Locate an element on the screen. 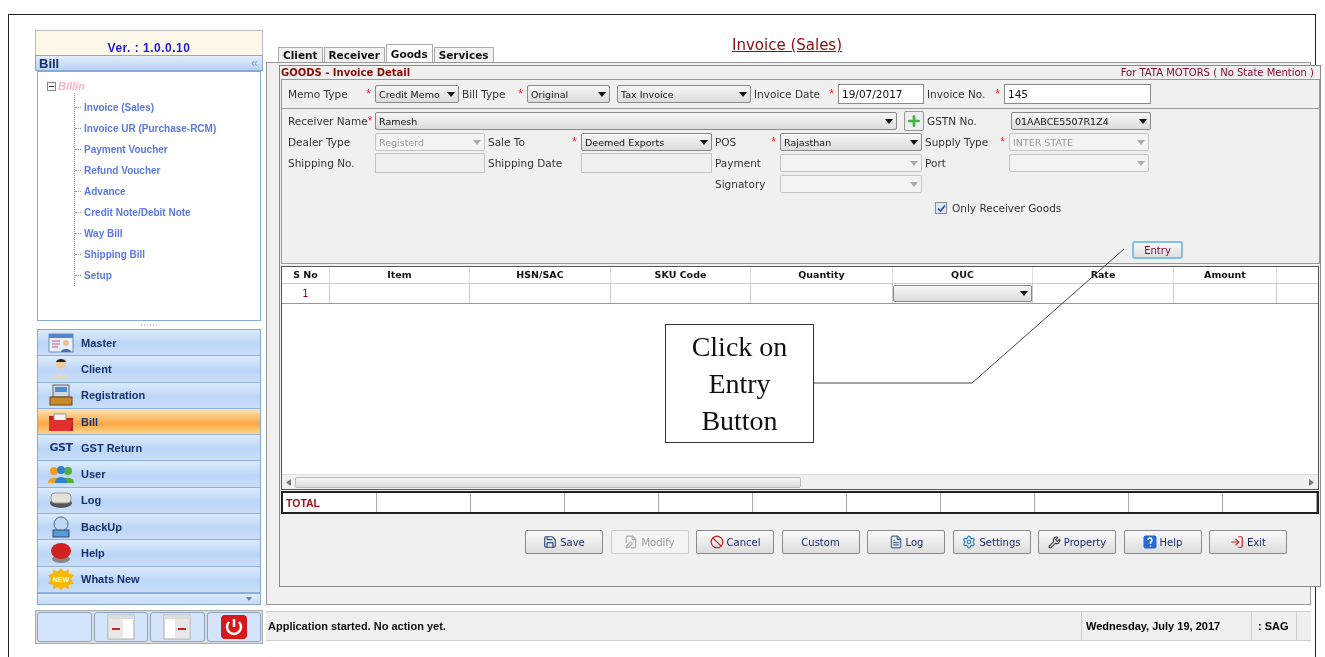 The image size is (1325, 657). field-label: Memo Type is located at coordinates (318, 94).